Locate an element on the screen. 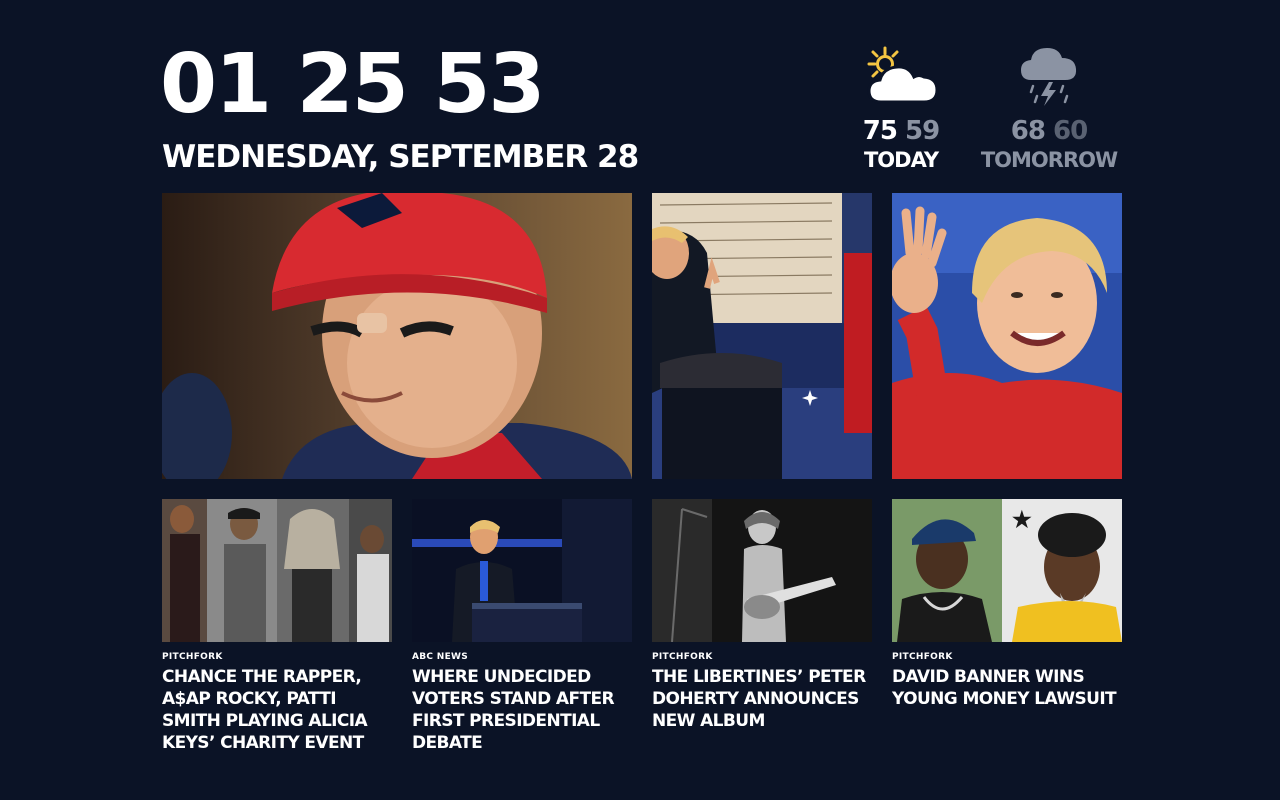  football-player-photo is located at coordinates (397, 336).